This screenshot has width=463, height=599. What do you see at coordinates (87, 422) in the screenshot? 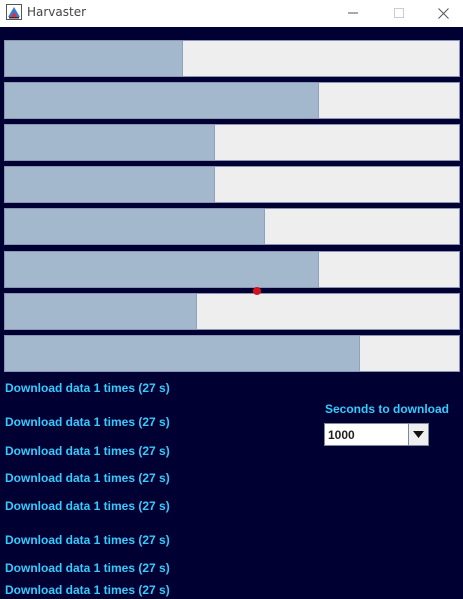
I see `download-label-2: Download data 1 times (27 s)` at bounding box center [87, 422].